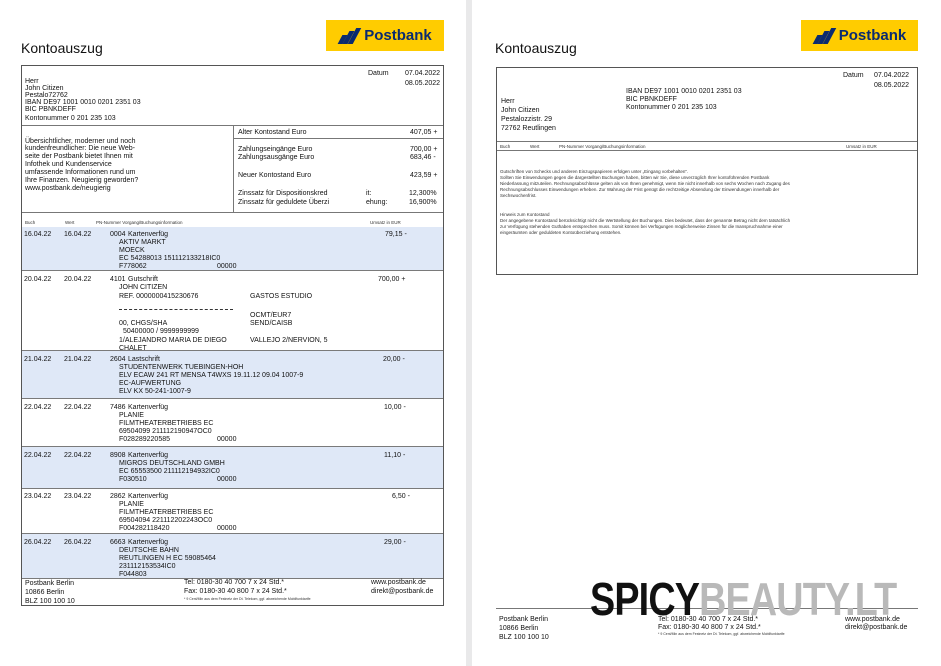  What do you see at coordinates (131, 504) in the screenshot?
I see `detail-line: PLANIE` at bounding box center [131, 504].